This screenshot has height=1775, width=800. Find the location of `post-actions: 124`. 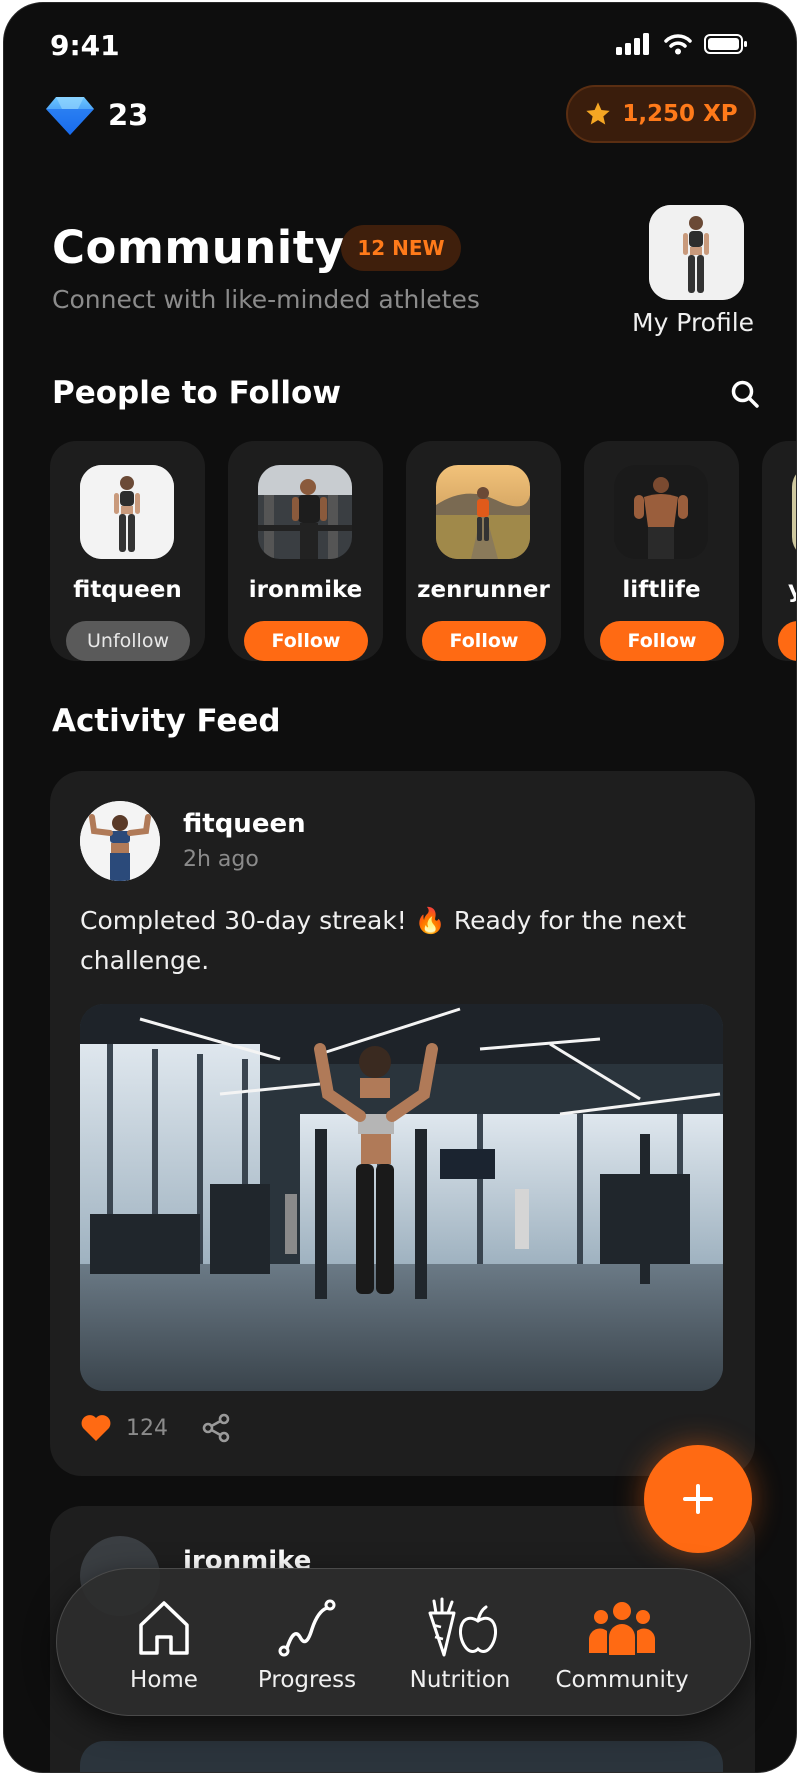

post-actions: 124 is located at coordinates (155, 1428).